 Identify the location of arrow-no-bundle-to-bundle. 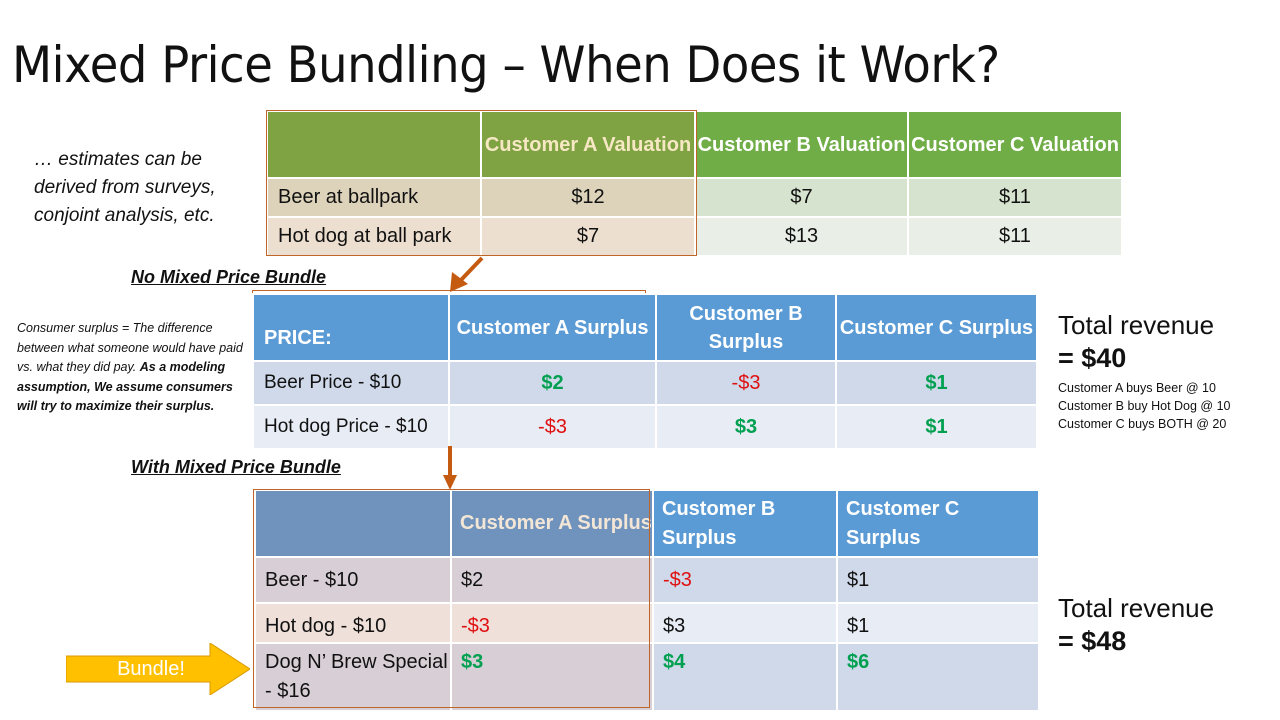
(450, 468).